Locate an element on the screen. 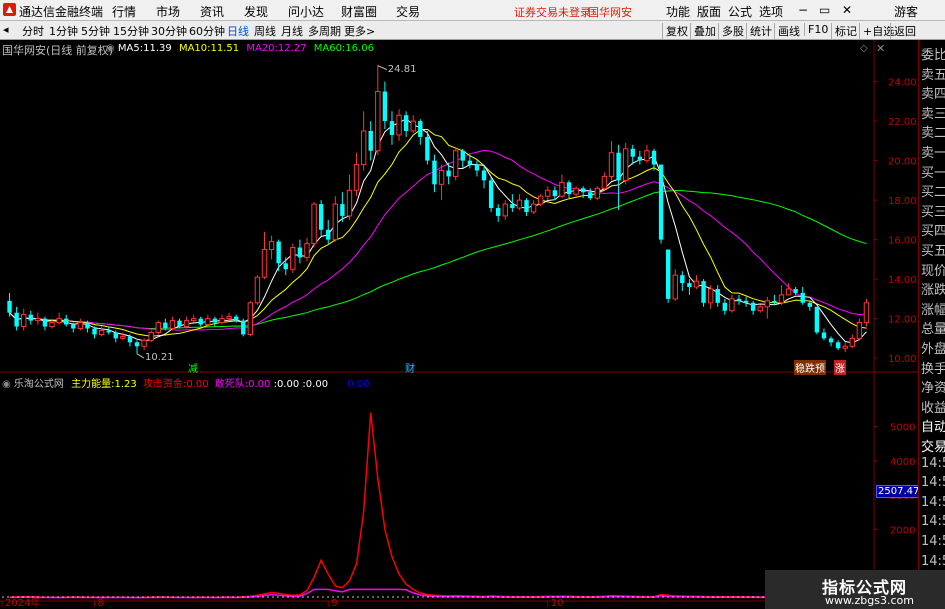 Image resolution: width=945 pixels, height=609 pixels. indicator-main-energy: 主力能量:1.23 is located at coordinates (104, 384).